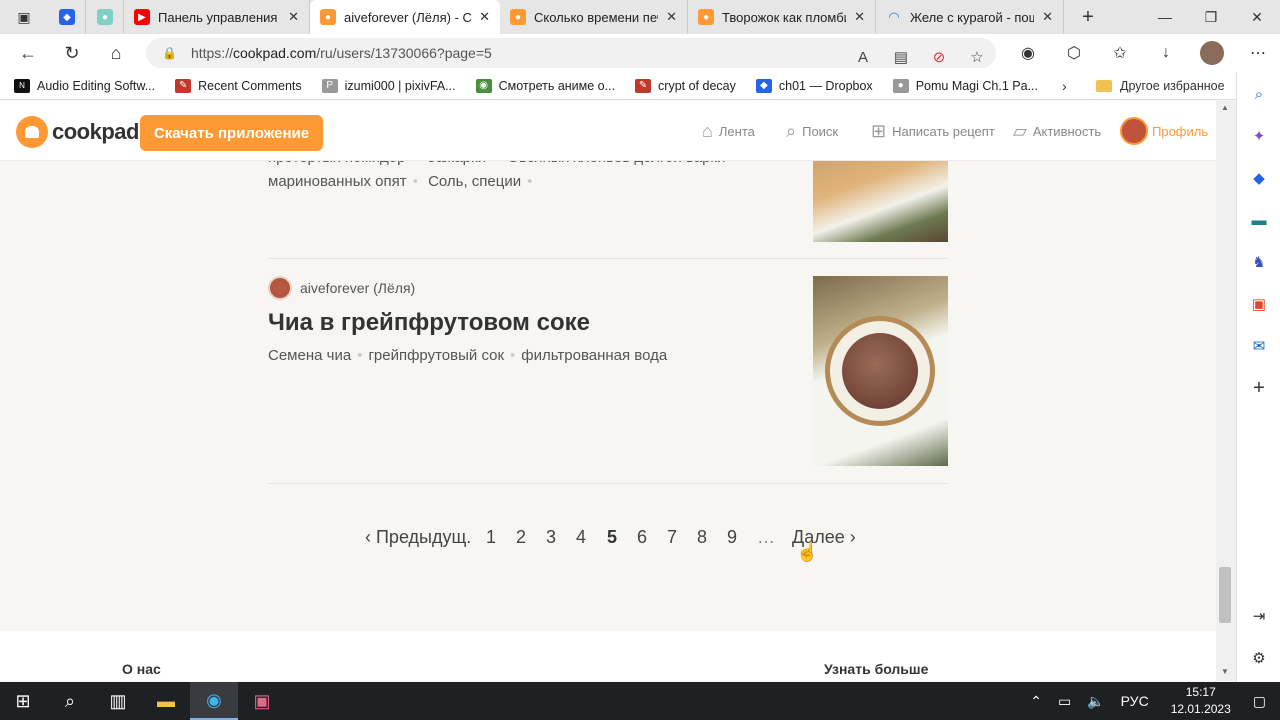  Describe the element at coordinates (1036, 701) in the screenshot. I see `chevron-up-icon: ⌃` at that location.